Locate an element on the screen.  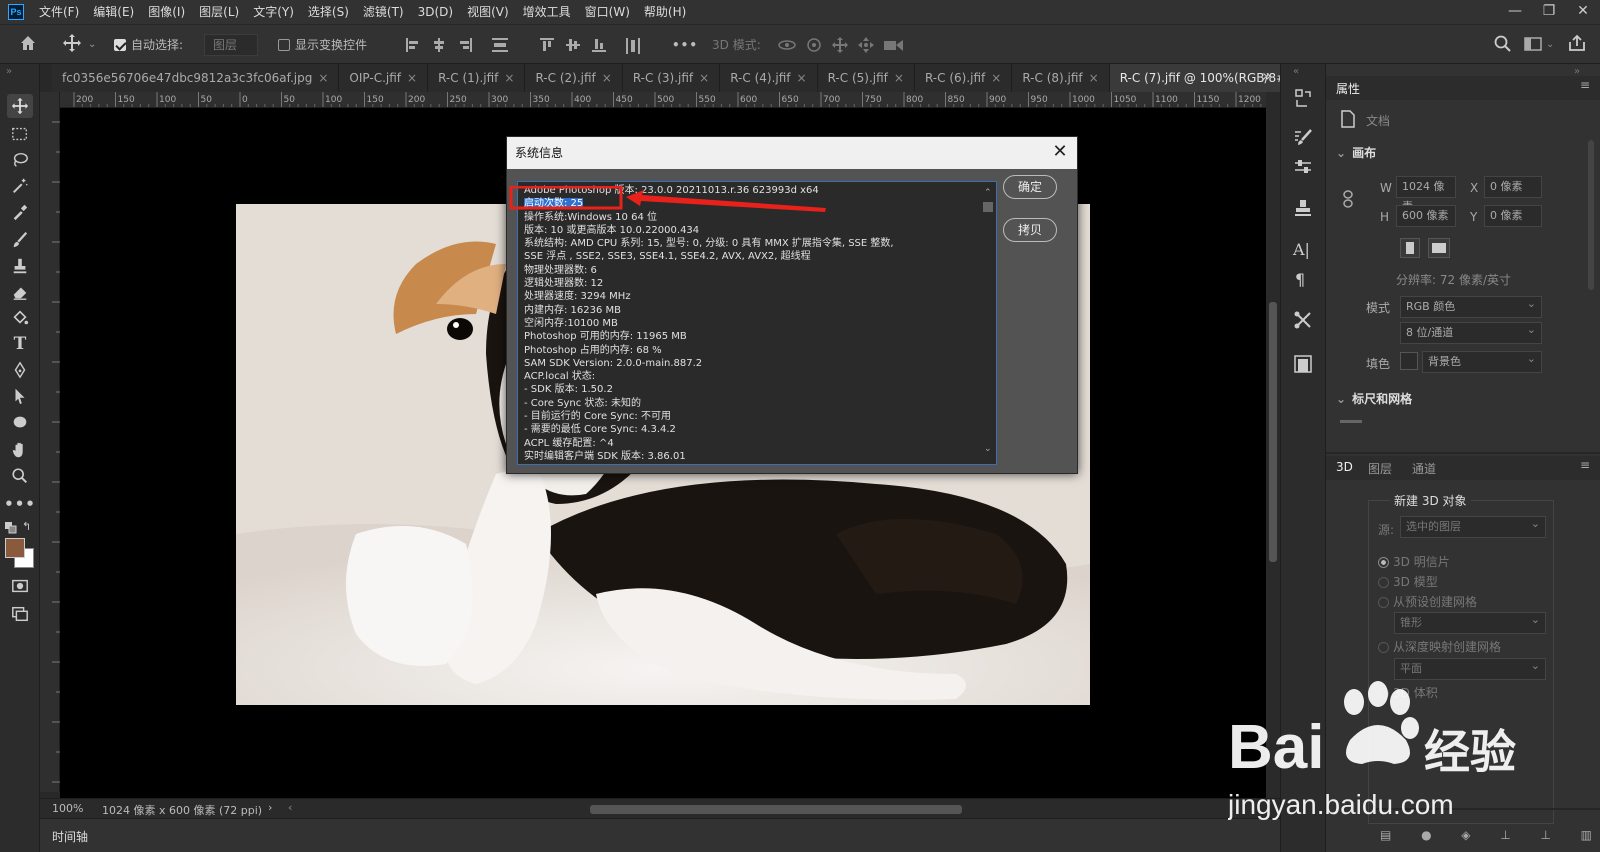
light-icon: ● is located at coordinates (1426, 835).